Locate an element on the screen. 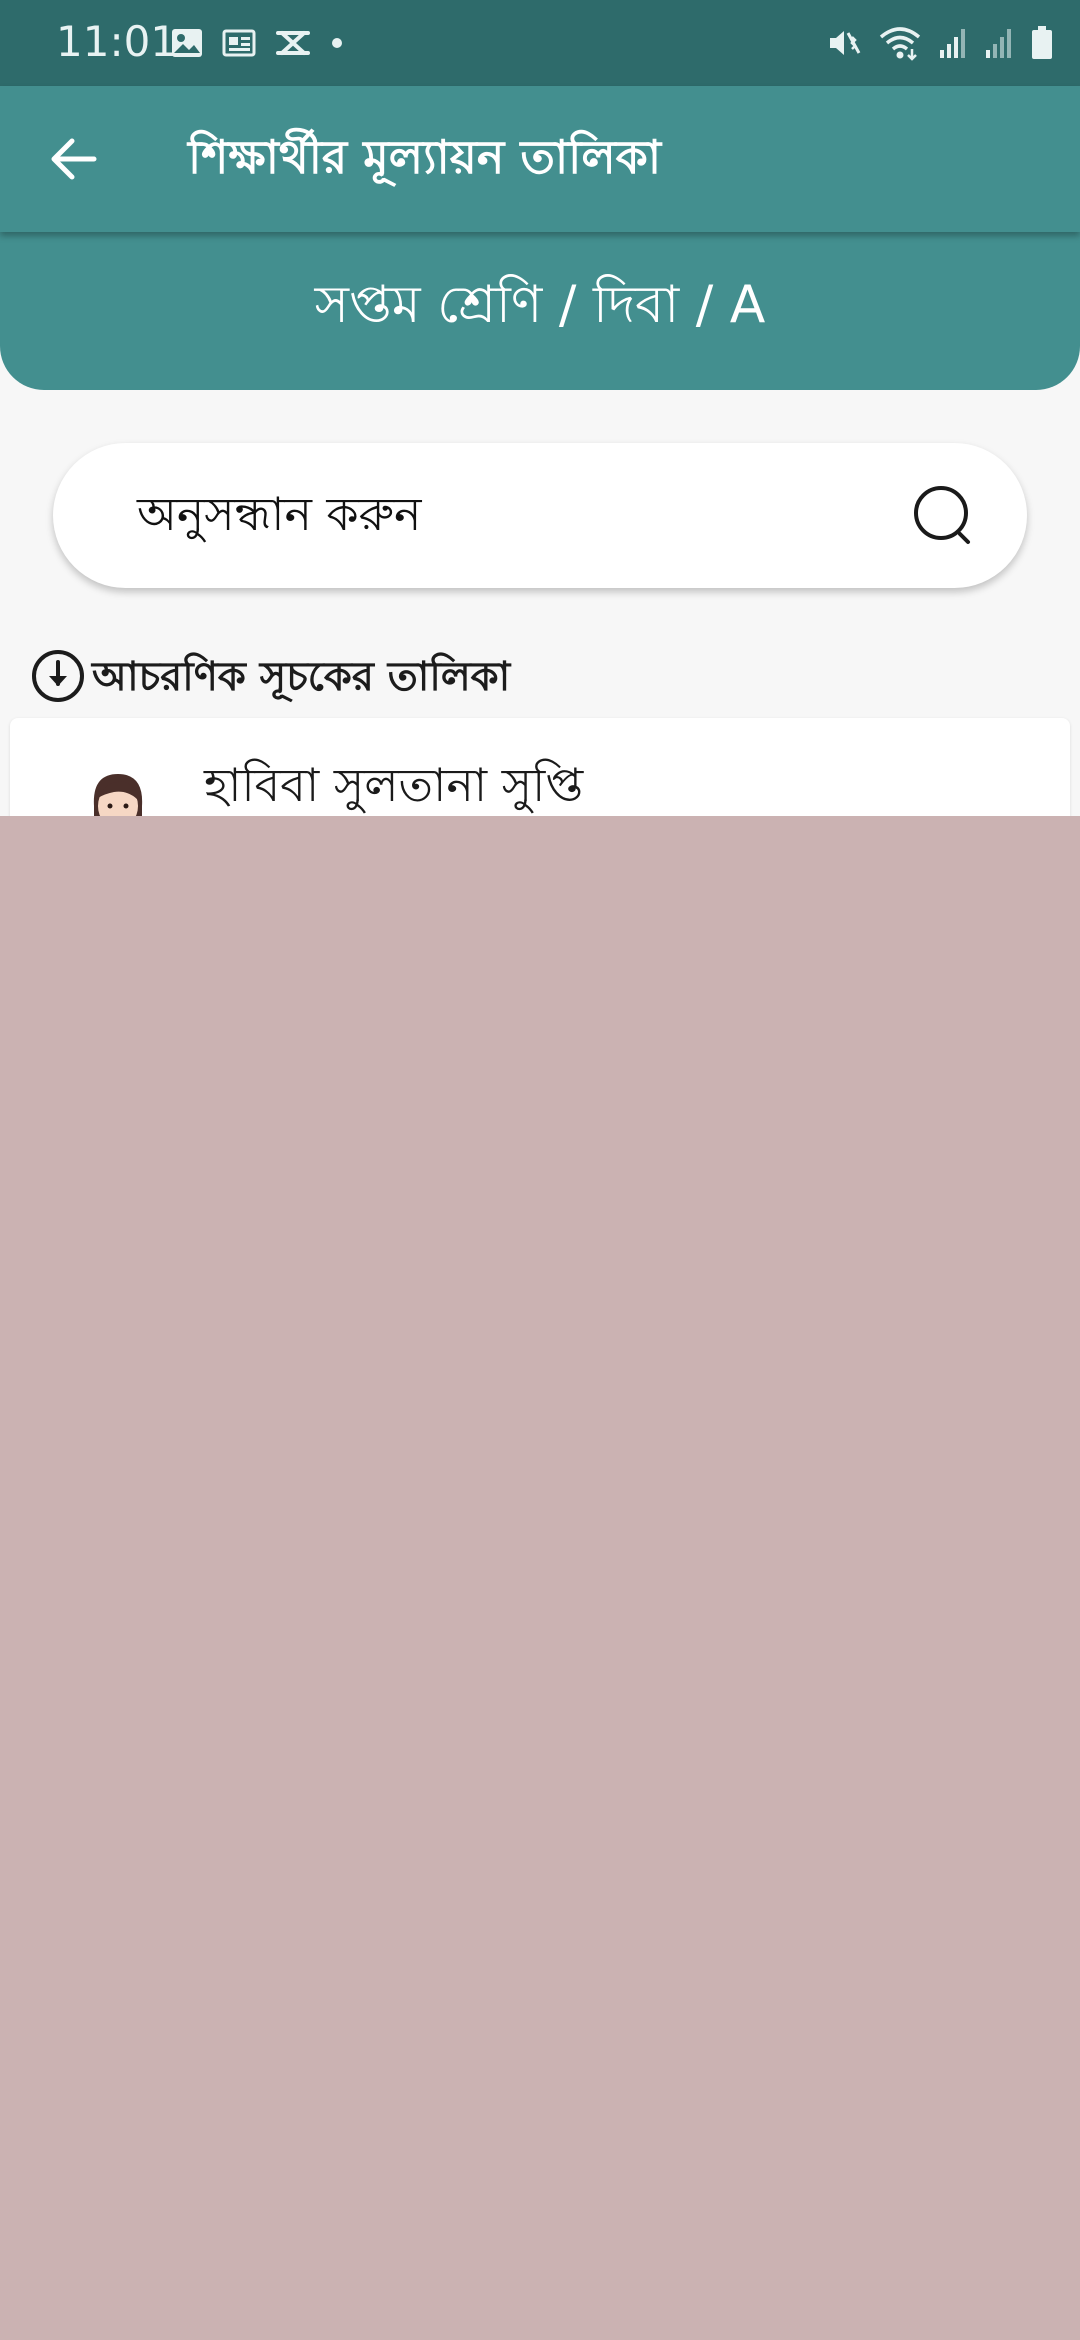  search-input: অনুসন্ধান করুন is located at coordinates (540, 515).